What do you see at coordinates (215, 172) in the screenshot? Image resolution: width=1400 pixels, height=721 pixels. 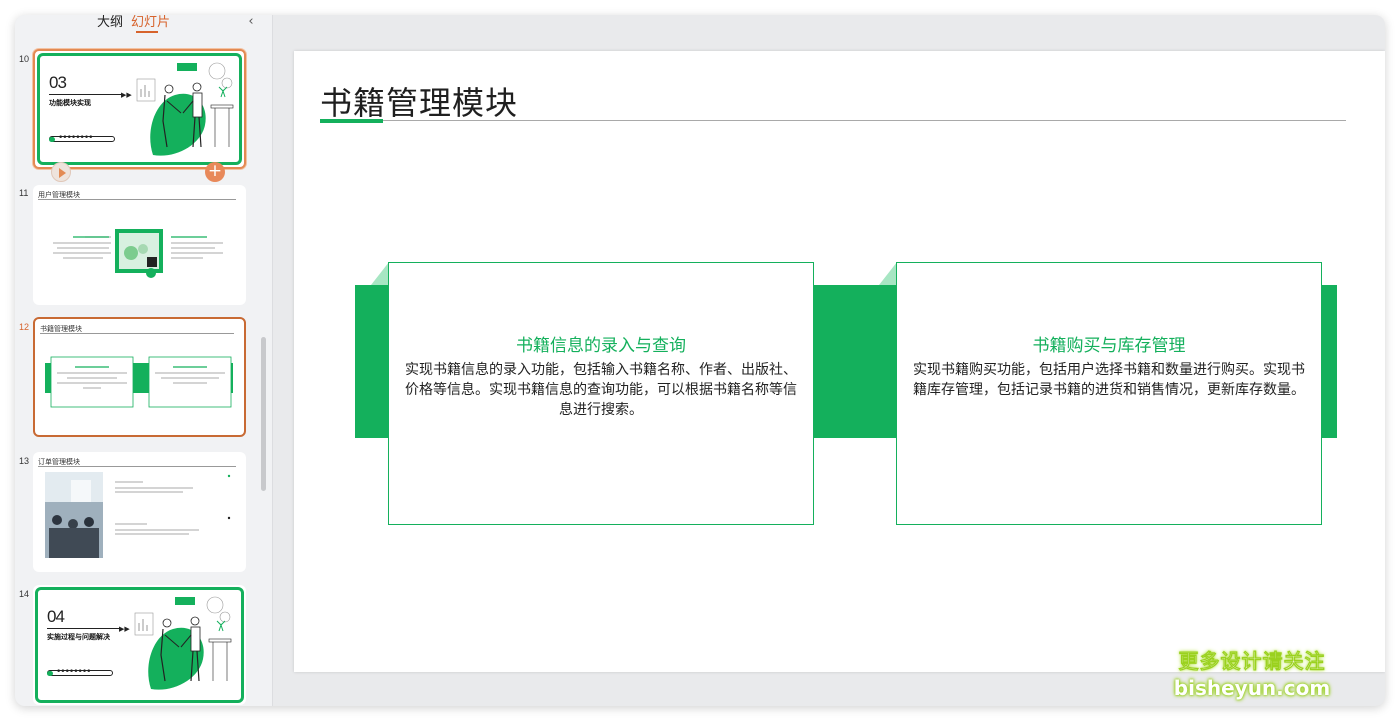 I see `add-slide-button: +` at bounding box center [215, 172].